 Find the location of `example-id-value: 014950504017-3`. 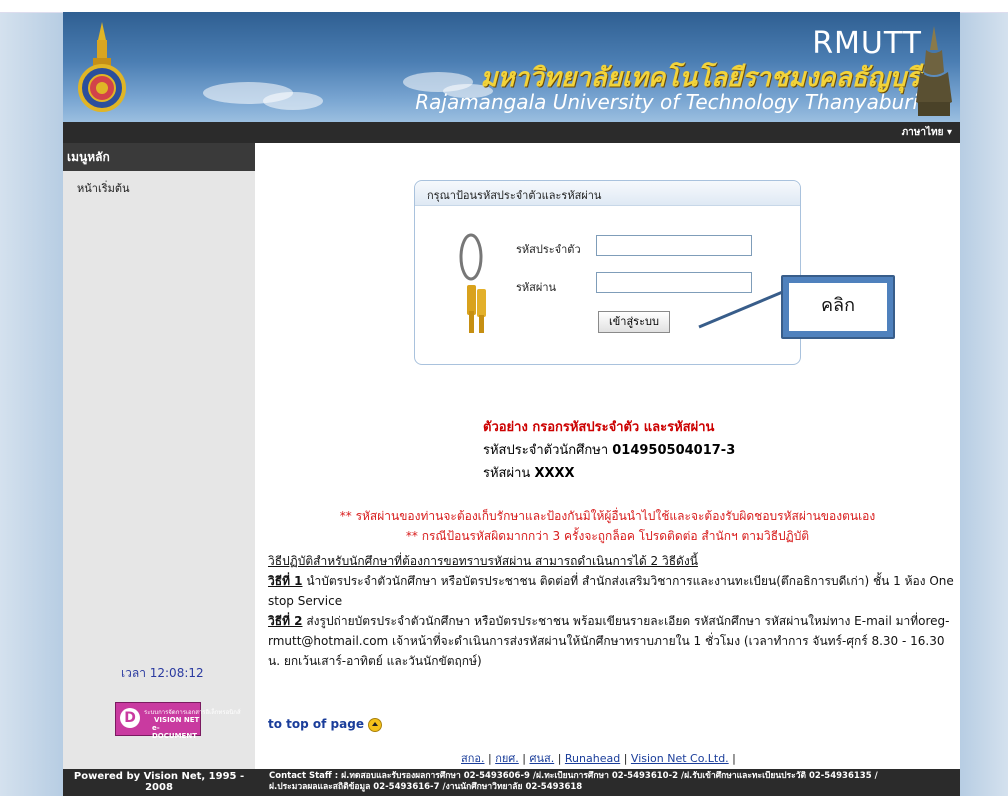

example-id-value: 014950504017-3 is located at coordinates (674, 450).